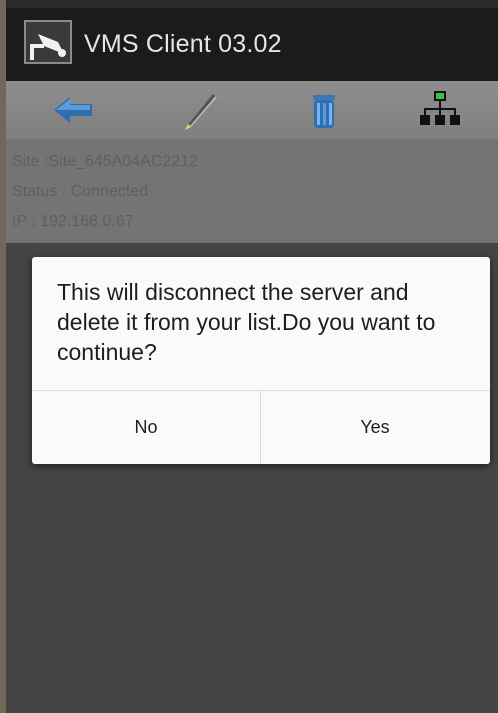 Image resolution: width=498 pixels, height=713 pixels. I want to click on pencil-icon, so click(204, 110).